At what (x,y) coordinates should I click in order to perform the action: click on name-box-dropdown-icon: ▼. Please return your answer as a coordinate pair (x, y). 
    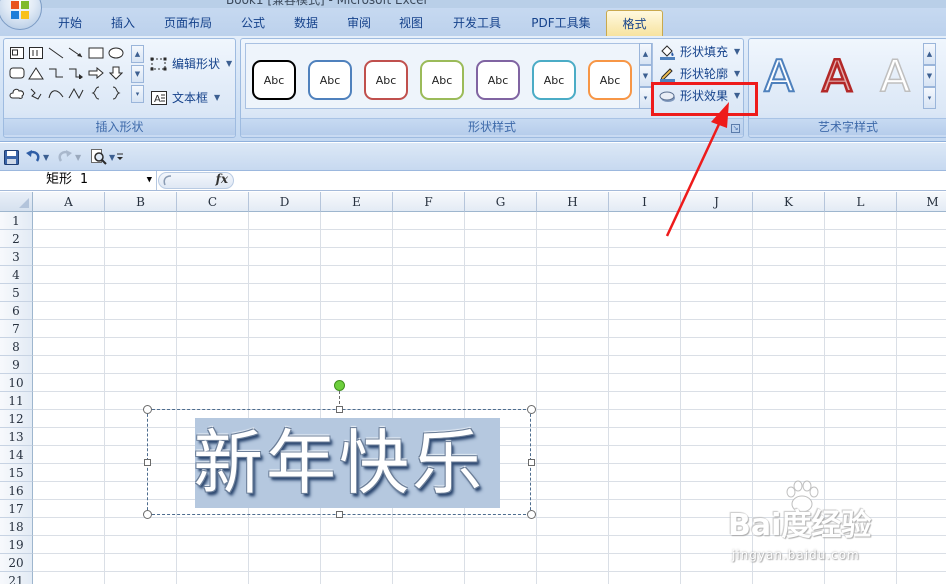
    Looking at the image, I should click on (149, 180).